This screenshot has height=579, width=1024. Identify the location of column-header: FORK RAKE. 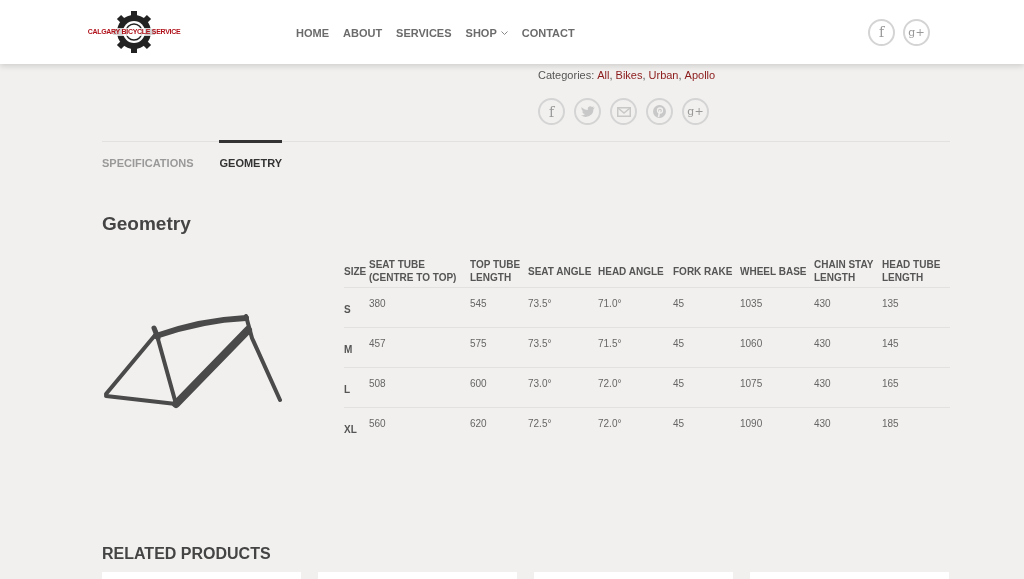
(706, 271).